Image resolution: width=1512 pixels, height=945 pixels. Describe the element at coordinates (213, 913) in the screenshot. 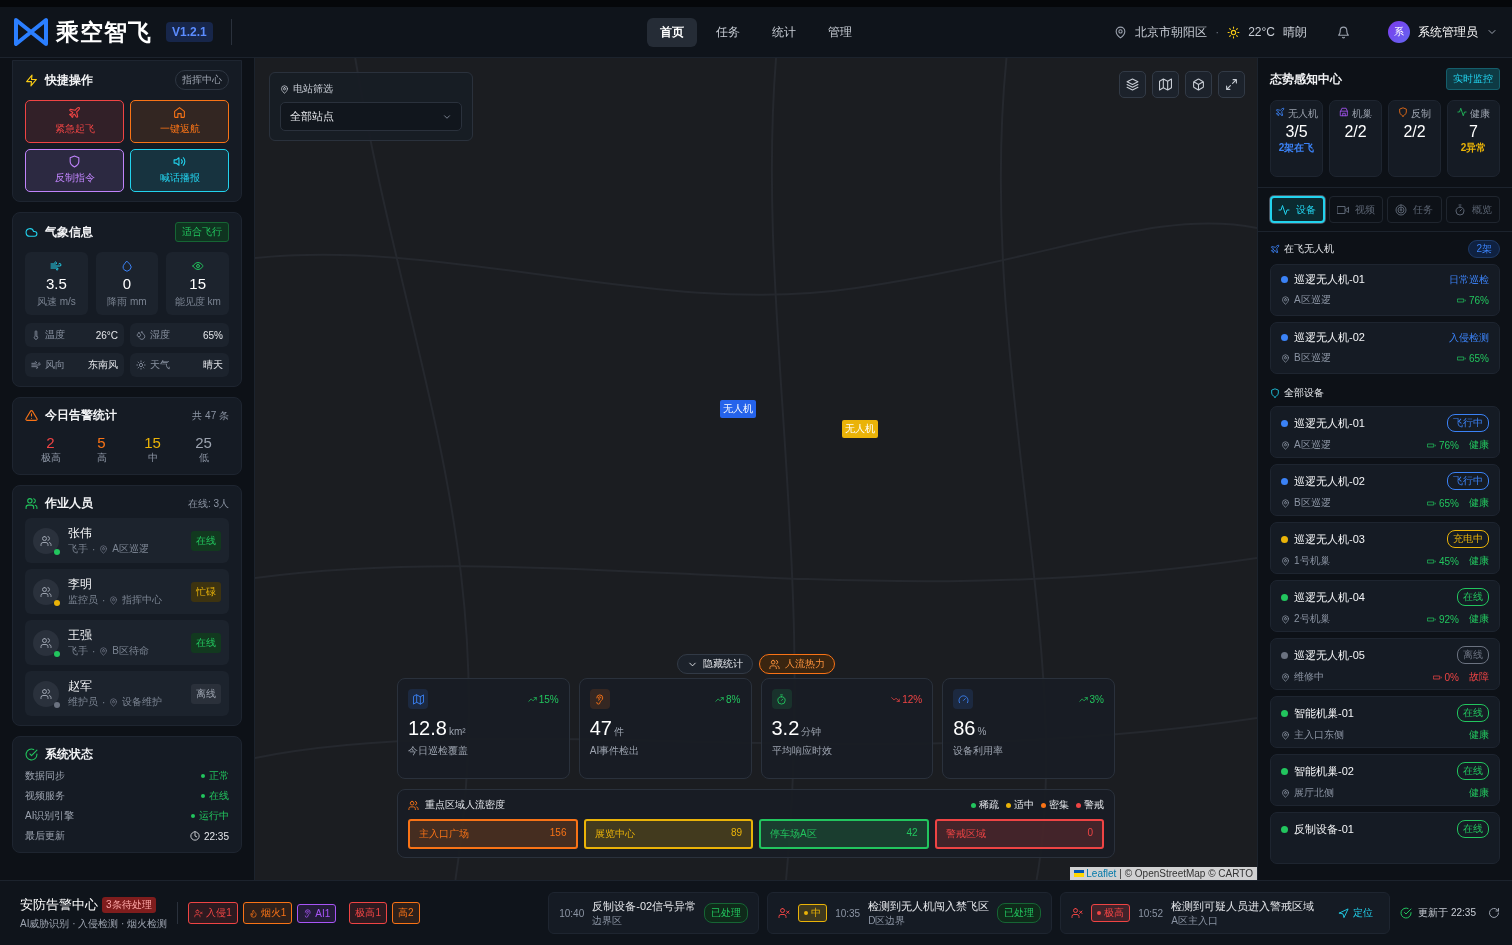

I see `alert-filter-chip: 入侵1` at that location.